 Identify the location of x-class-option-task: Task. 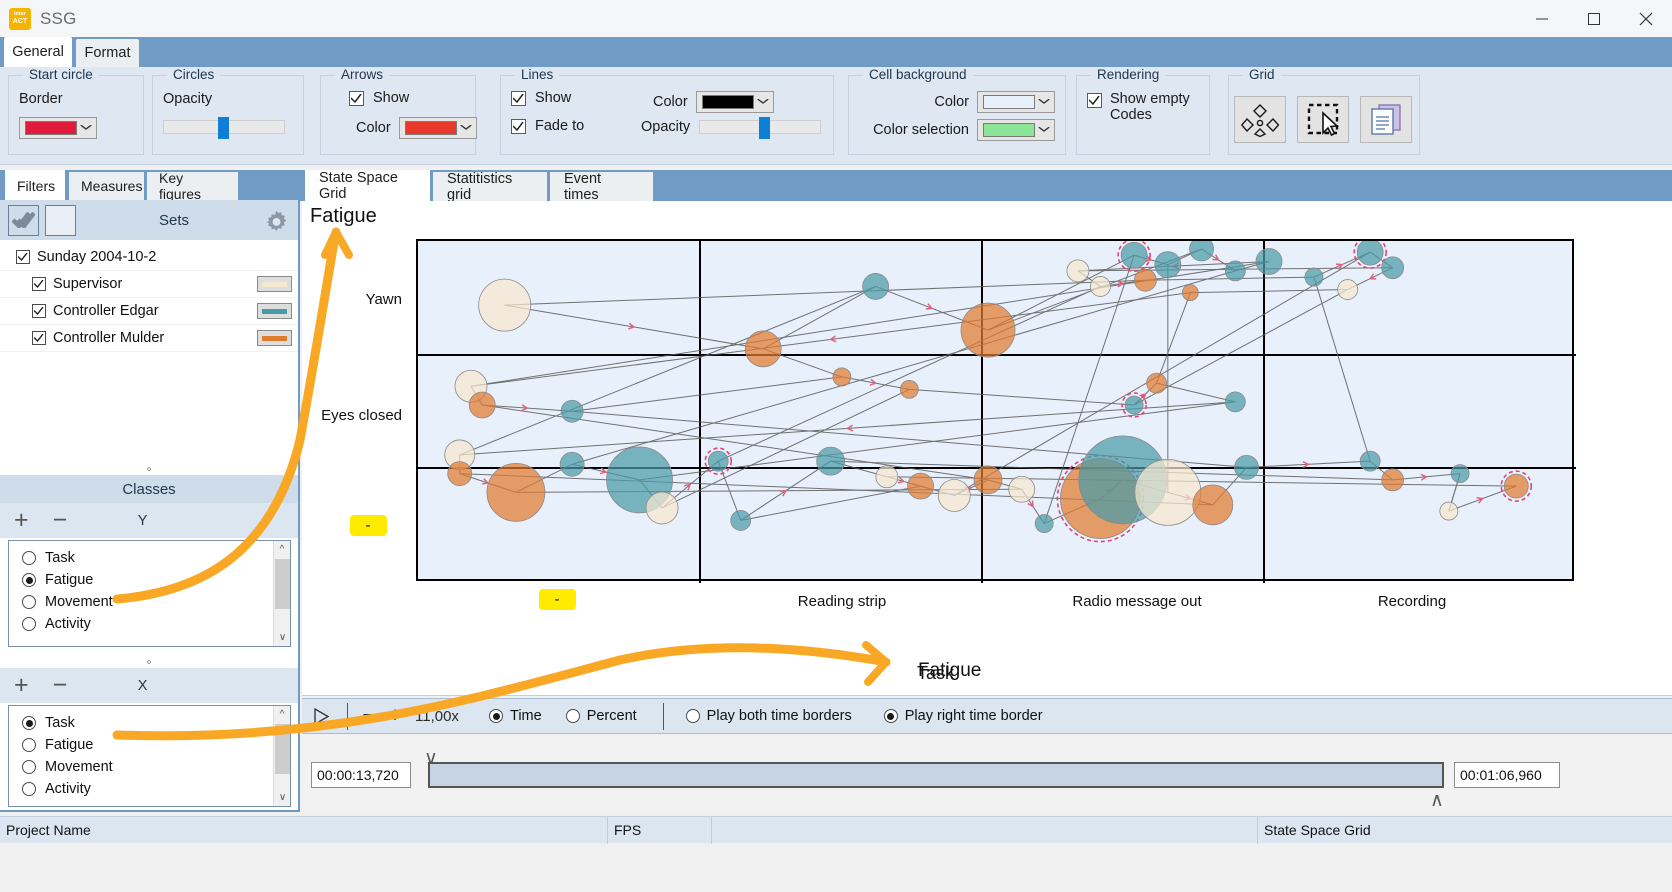
(149, 723).